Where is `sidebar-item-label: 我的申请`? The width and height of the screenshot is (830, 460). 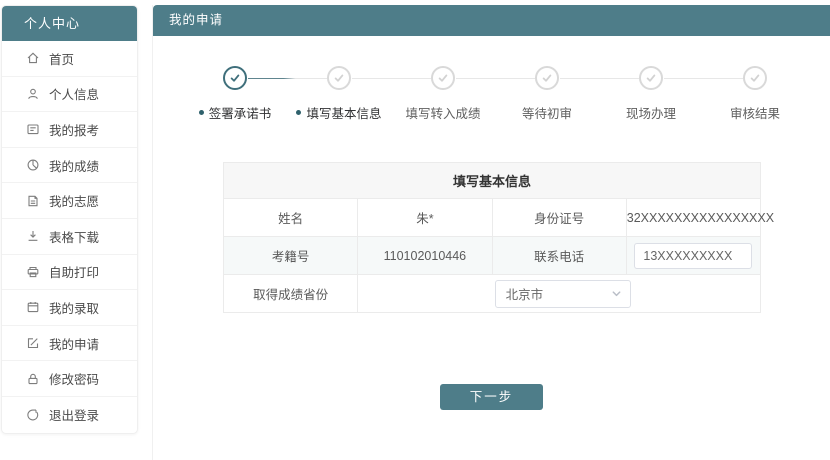 sidebar-item-label: 我的申请 is located at coordinates (74, 344).